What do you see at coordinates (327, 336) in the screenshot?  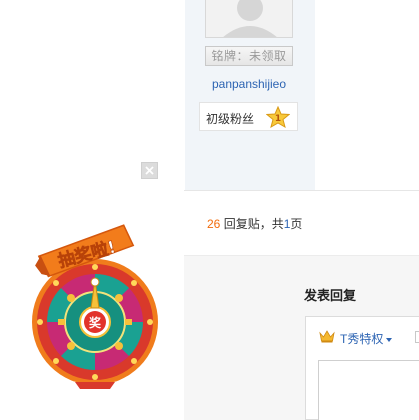 I see `crown-icon` at bounding box center [327, 336].